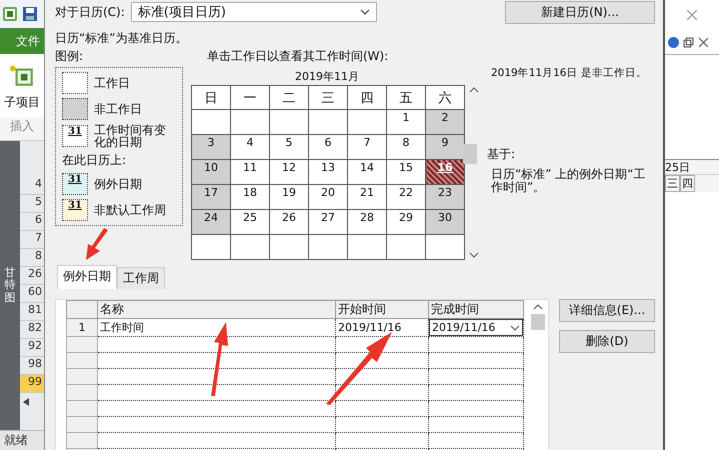 The width and height of the screenshot is (719, 450). What do you see at coordinates (32, 348) in the screenshot?
I see `row-number: 92` at bounding box center [32, 348].